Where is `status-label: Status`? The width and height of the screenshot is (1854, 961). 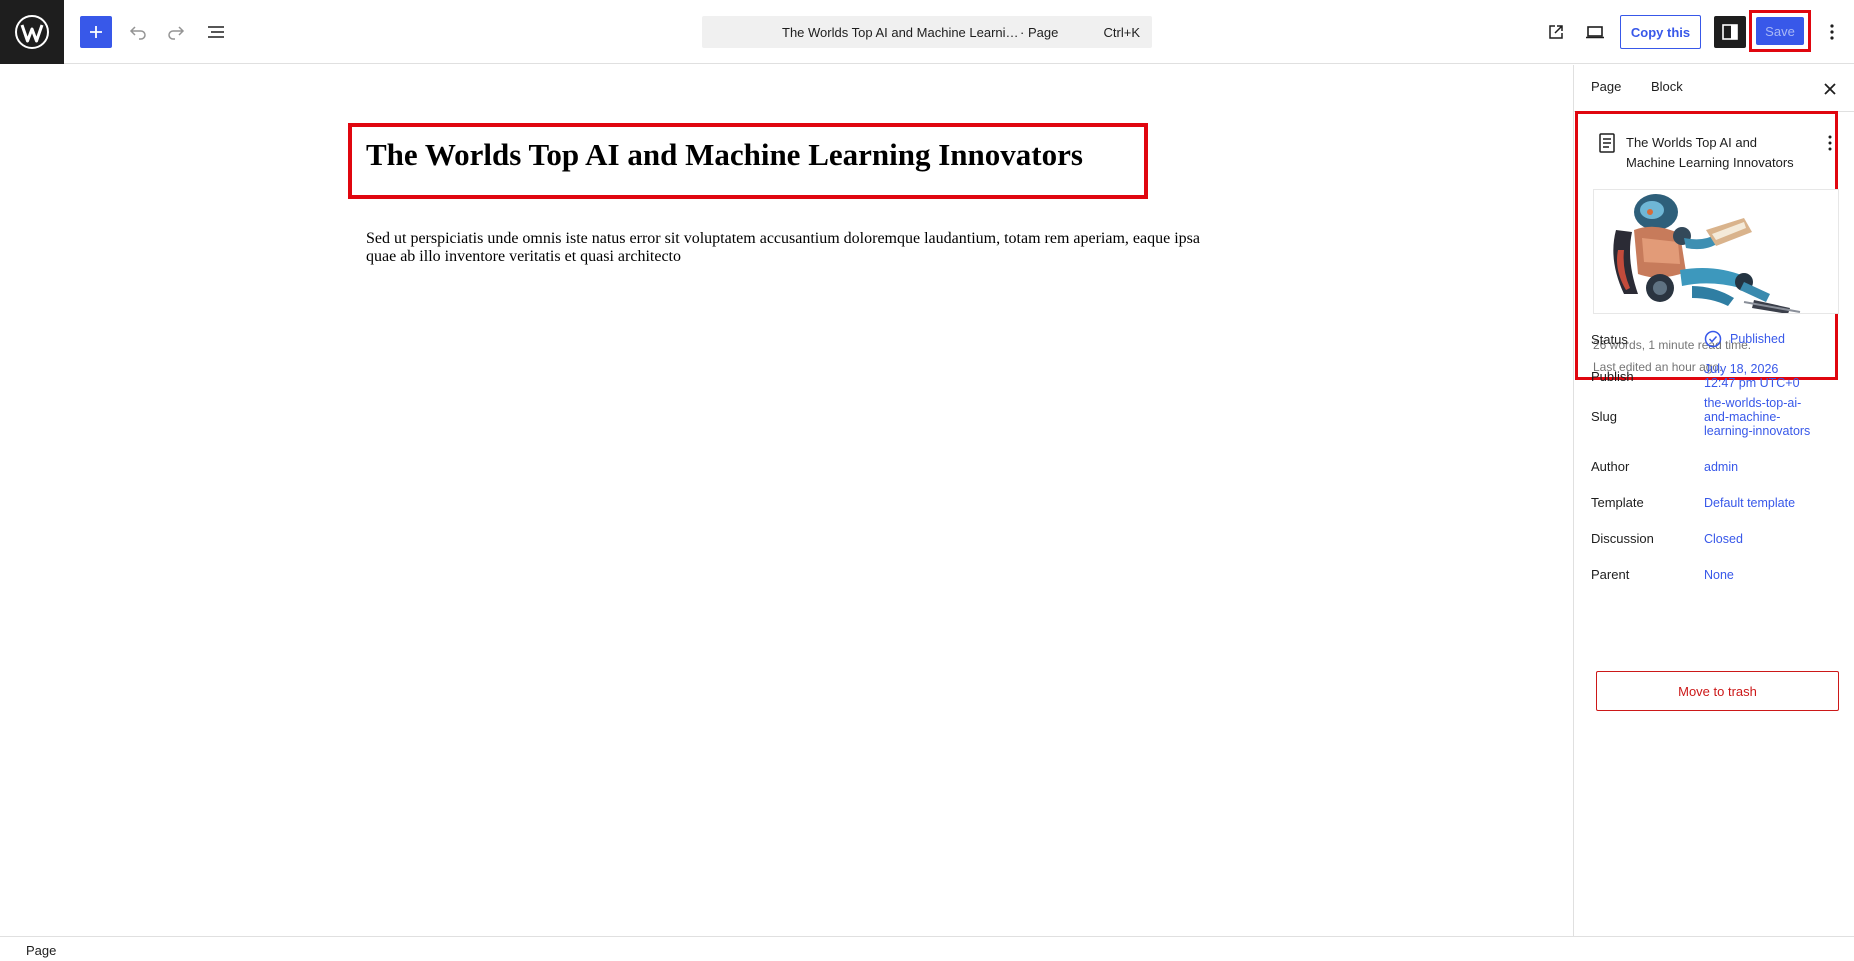
status-label: Status is located at coordinates (1609, 339).